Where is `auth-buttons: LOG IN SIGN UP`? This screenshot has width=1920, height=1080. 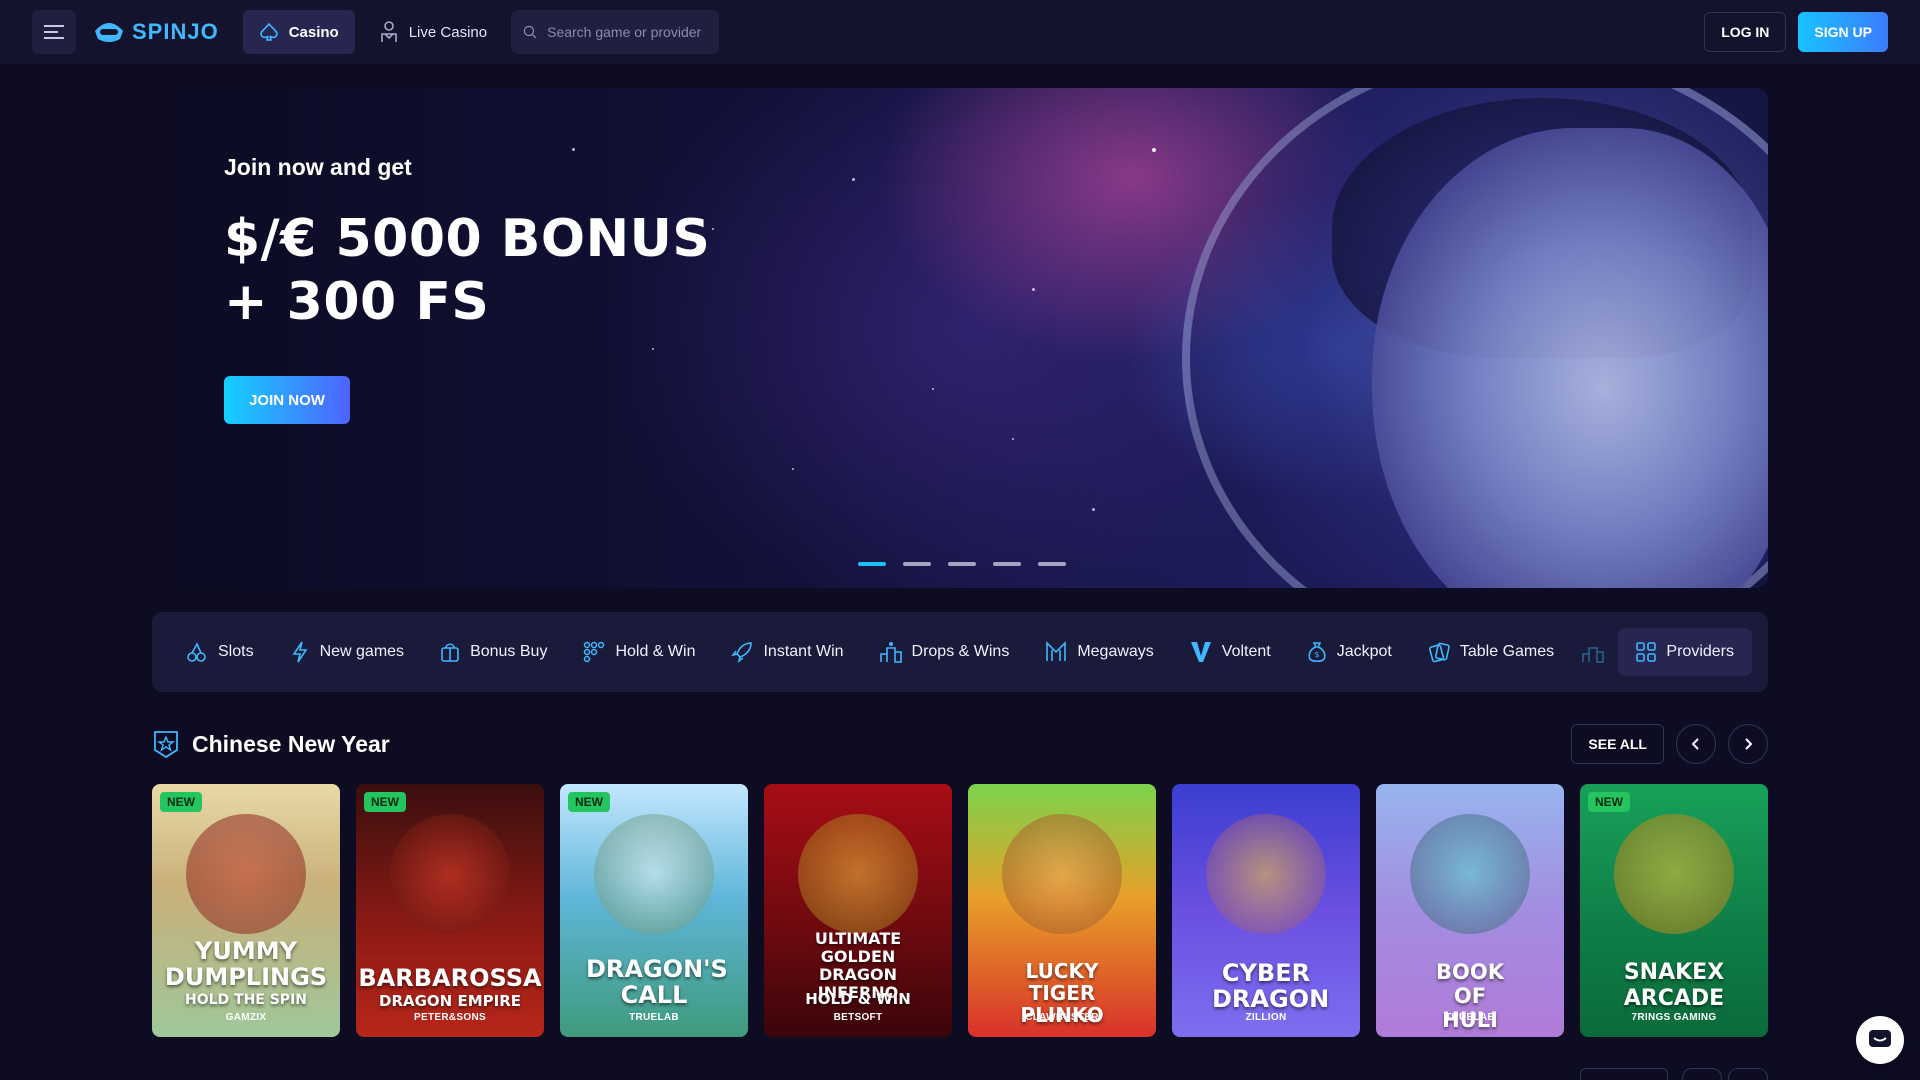 auth-buttons: LOG IN SIGN UP is located at coordinates (1796, 32).